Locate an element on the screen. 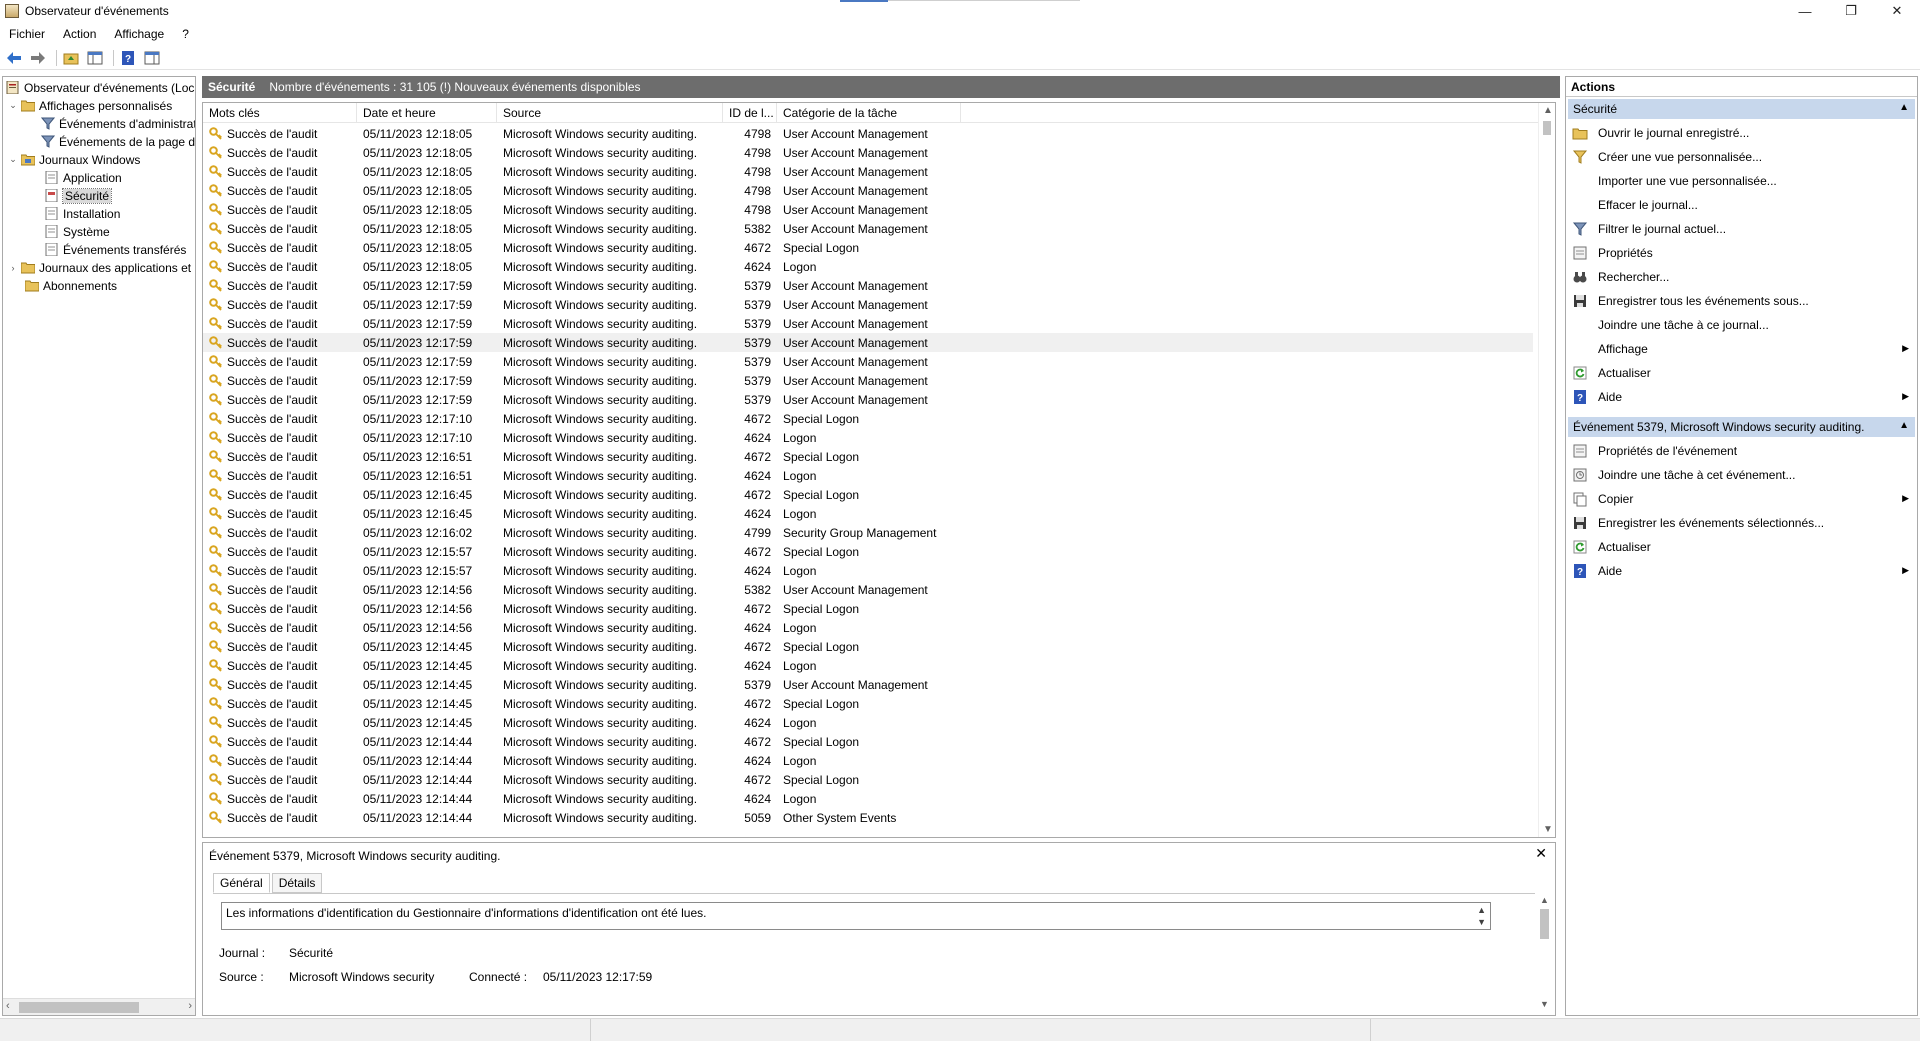 This screenshot has height=1041, width=1920. action-security-9: Affichage ▶ is located at coordinates (1741, 349).